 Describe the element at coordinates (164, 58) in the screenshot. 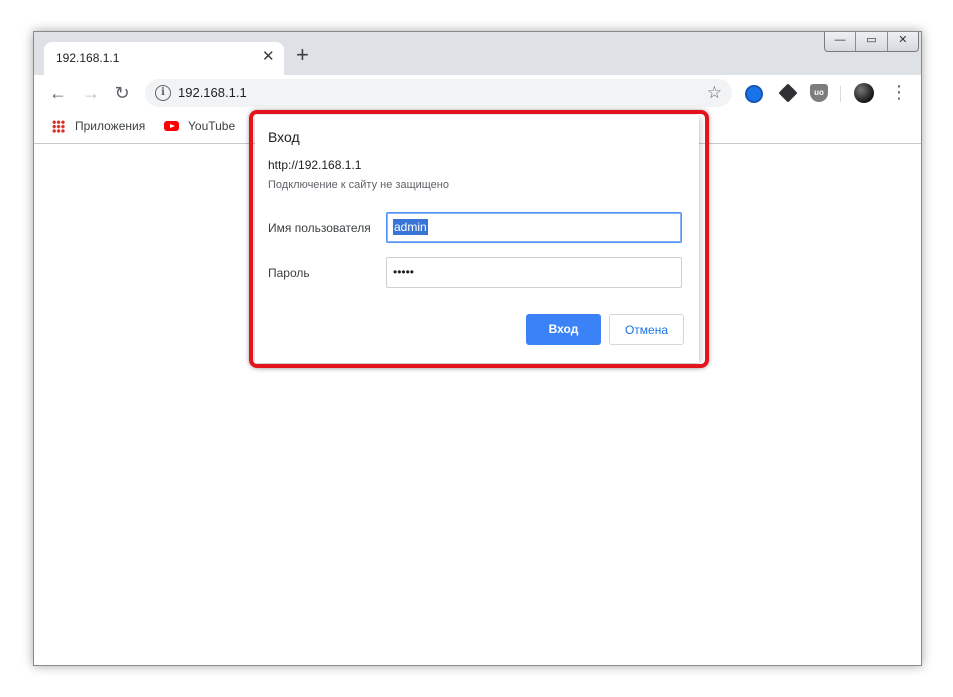

I see `tab-active: 192.168.1.1 ✕` at that location.